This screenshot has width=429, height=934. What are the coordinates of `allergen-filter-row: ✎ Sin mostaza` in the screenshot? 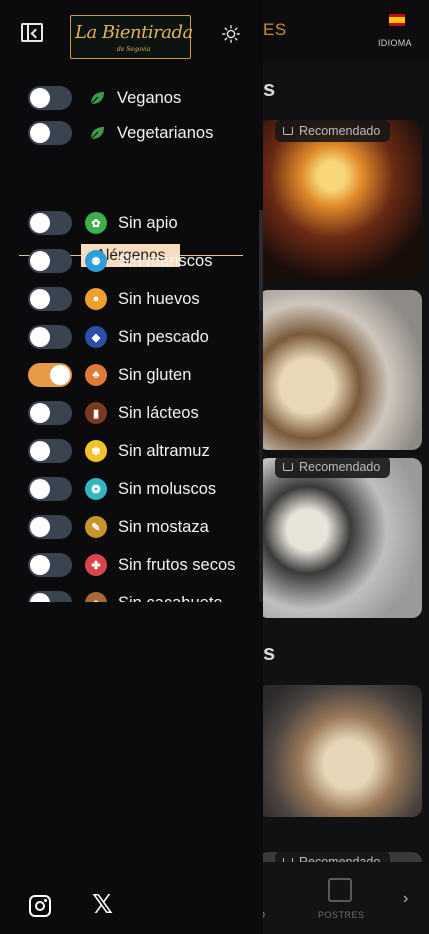 It's located at (131, 527).